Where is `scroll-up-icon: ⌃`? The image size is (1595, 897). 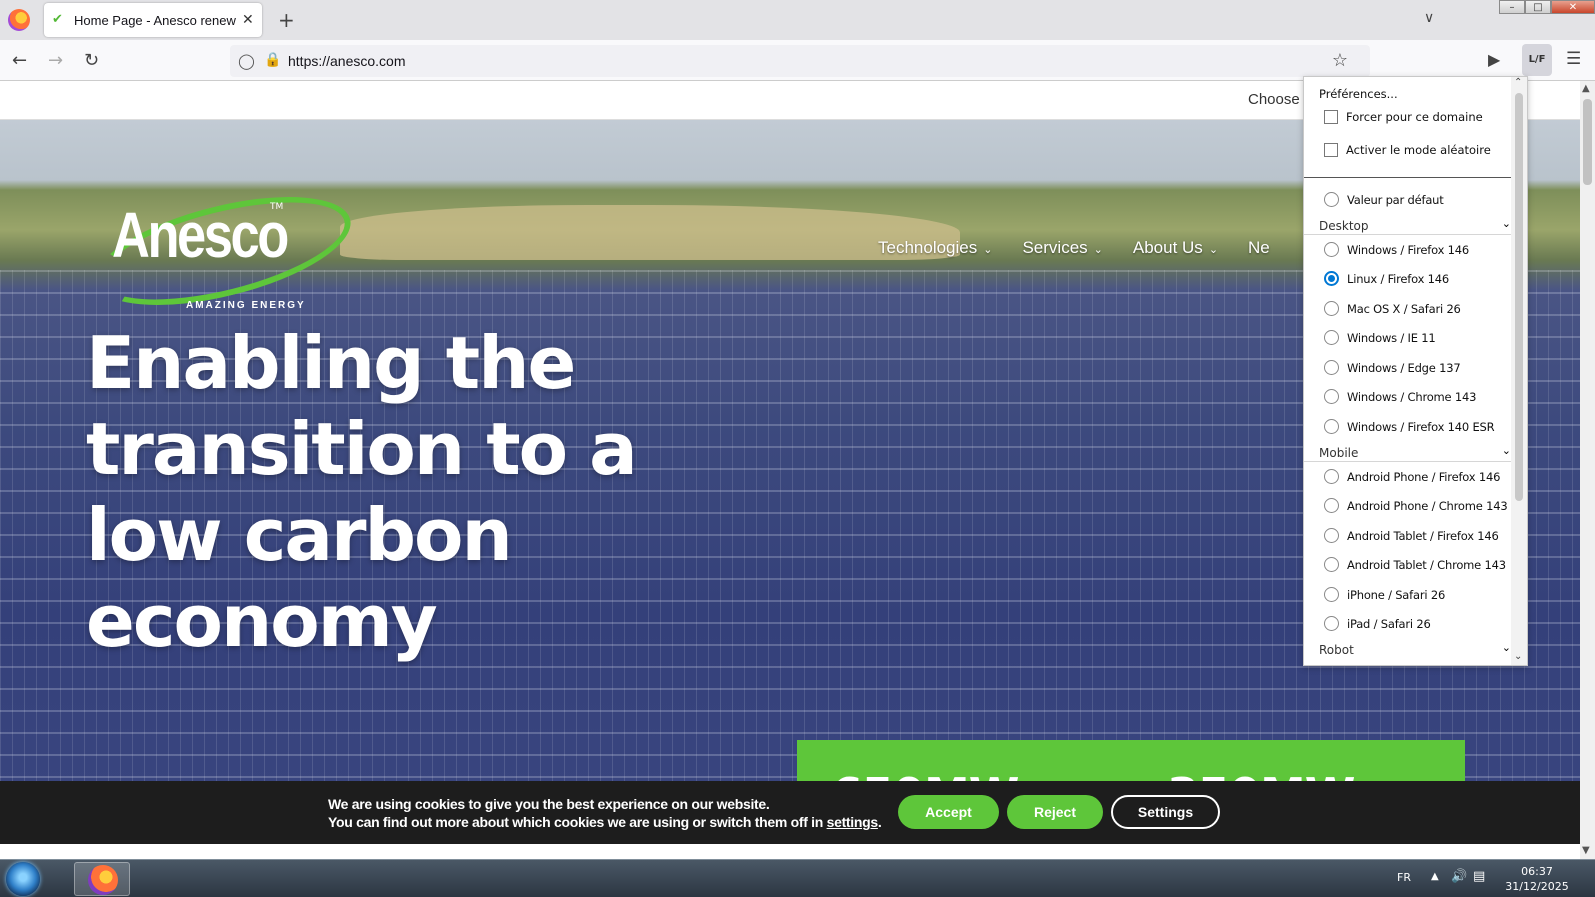
scroll-up-icon: ⌃ is located at coordinates (1518, 82).